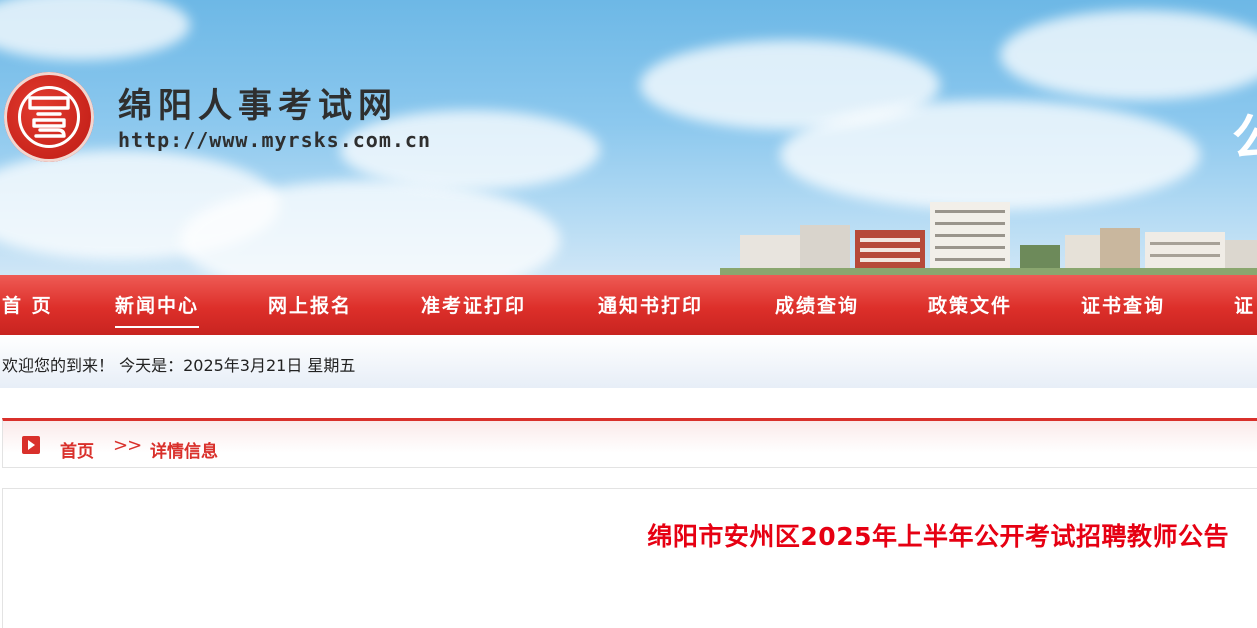 The height and width of the screenshot is (628, 1257). Describe the element at coordinates (184, 452) in the screenshot. I see `breadcrumb-current: 详情信息` at that location.